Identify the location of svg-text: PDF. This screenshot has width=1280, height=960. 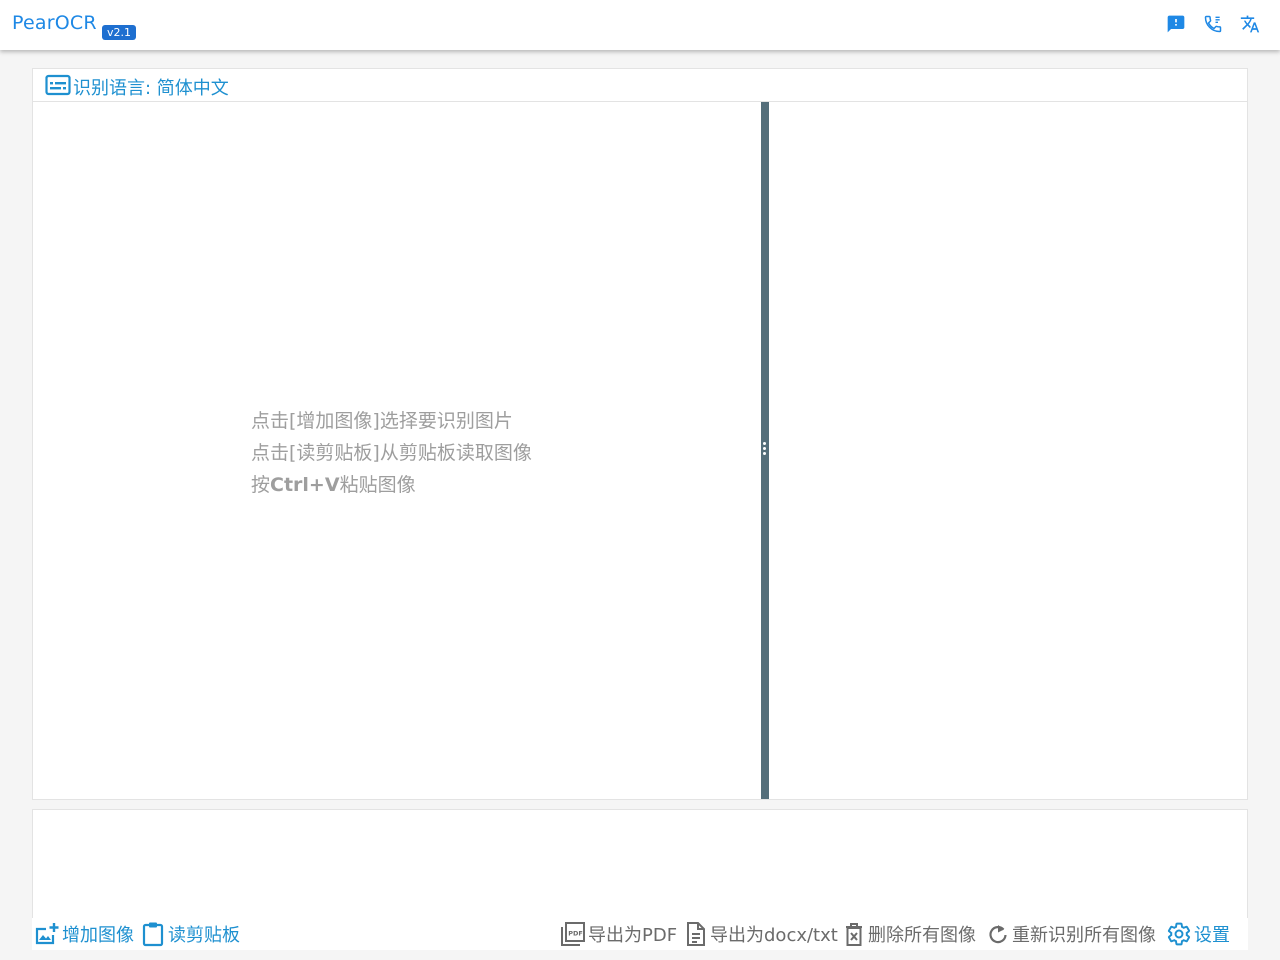
(575, 934).